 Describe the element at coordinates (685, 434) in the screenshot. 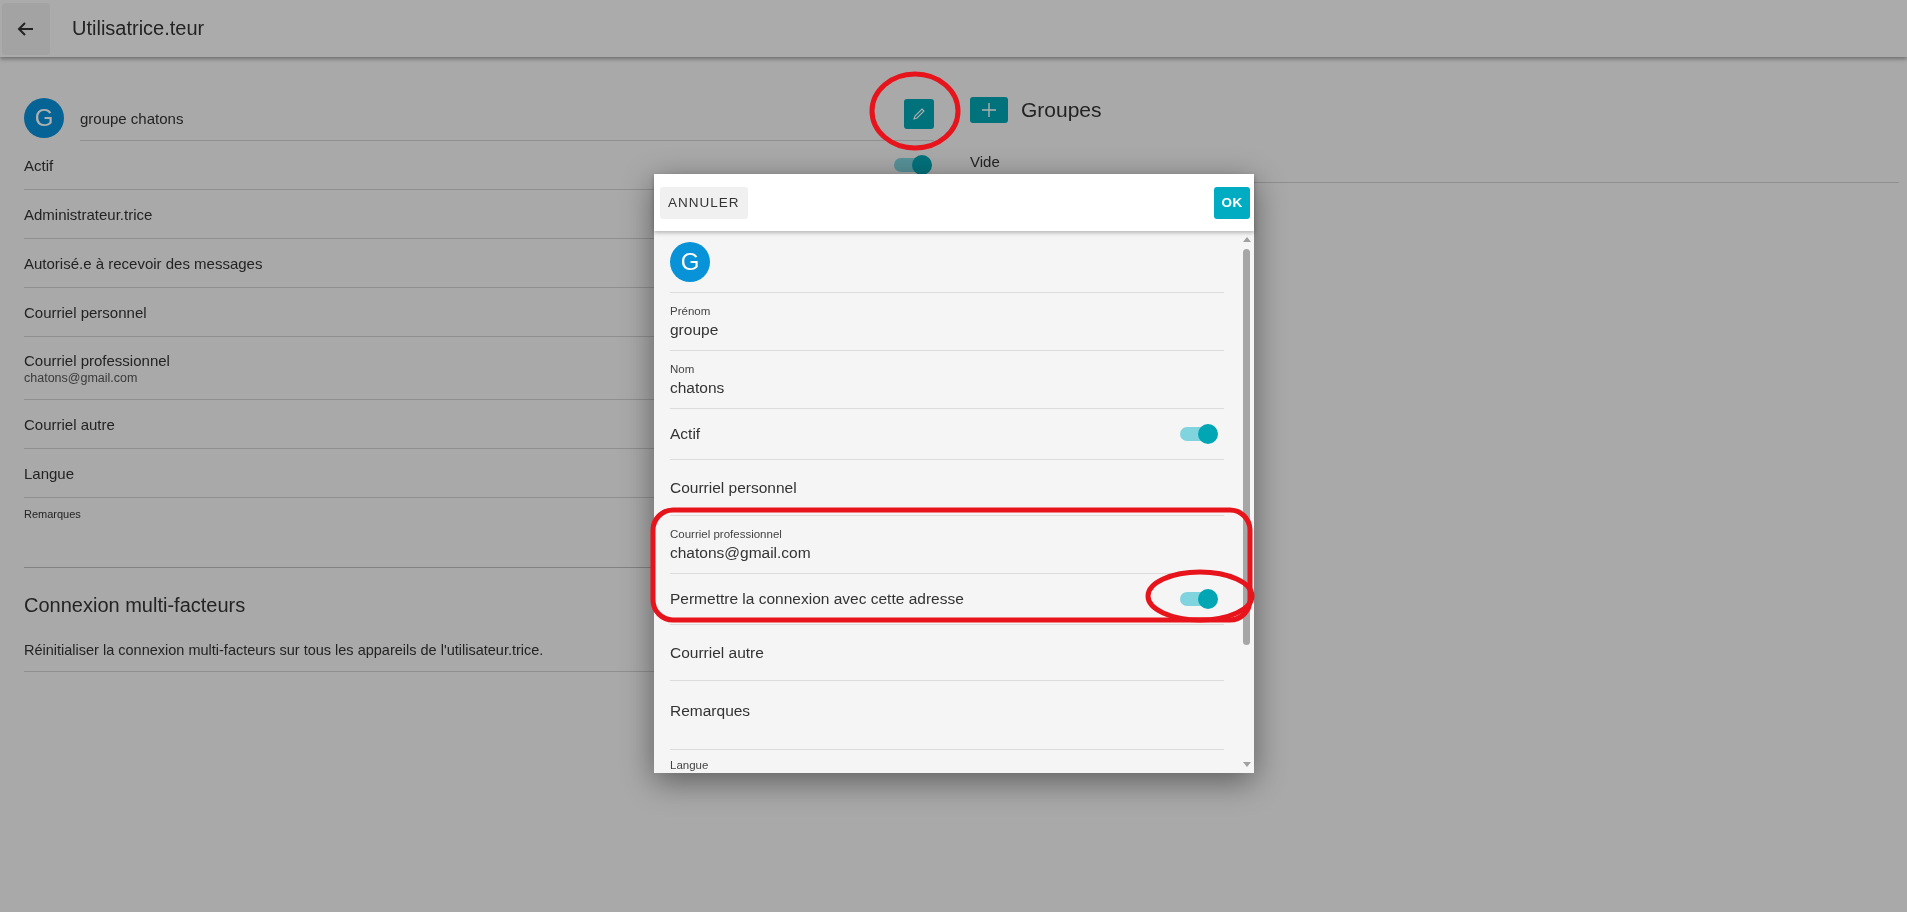

I see `toggle-label: Actif` at that location.